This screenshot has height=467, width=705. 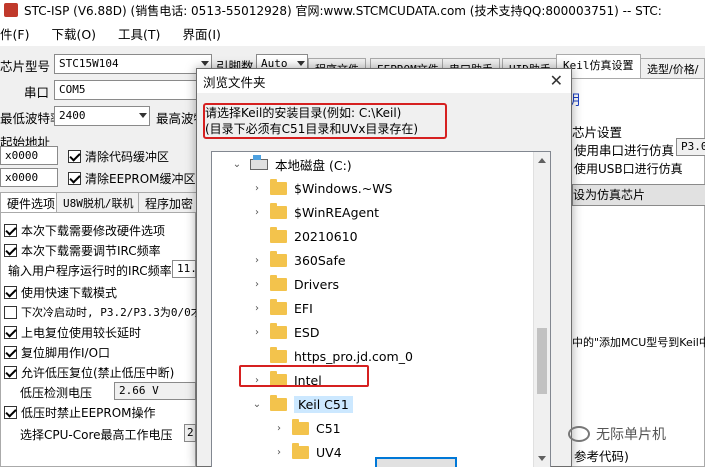 What do you see at coordinates (102, 116) in the screenshot?
I see `min-baud-select: 2400` at bounding box center [102, 116].